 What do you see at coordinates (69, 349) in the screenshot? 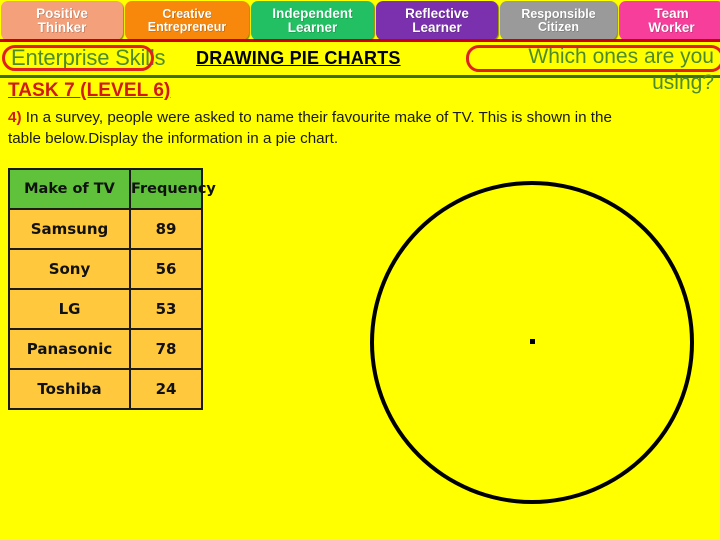
I see `cell-make: Panasonic` at bounding box center [69, 349].